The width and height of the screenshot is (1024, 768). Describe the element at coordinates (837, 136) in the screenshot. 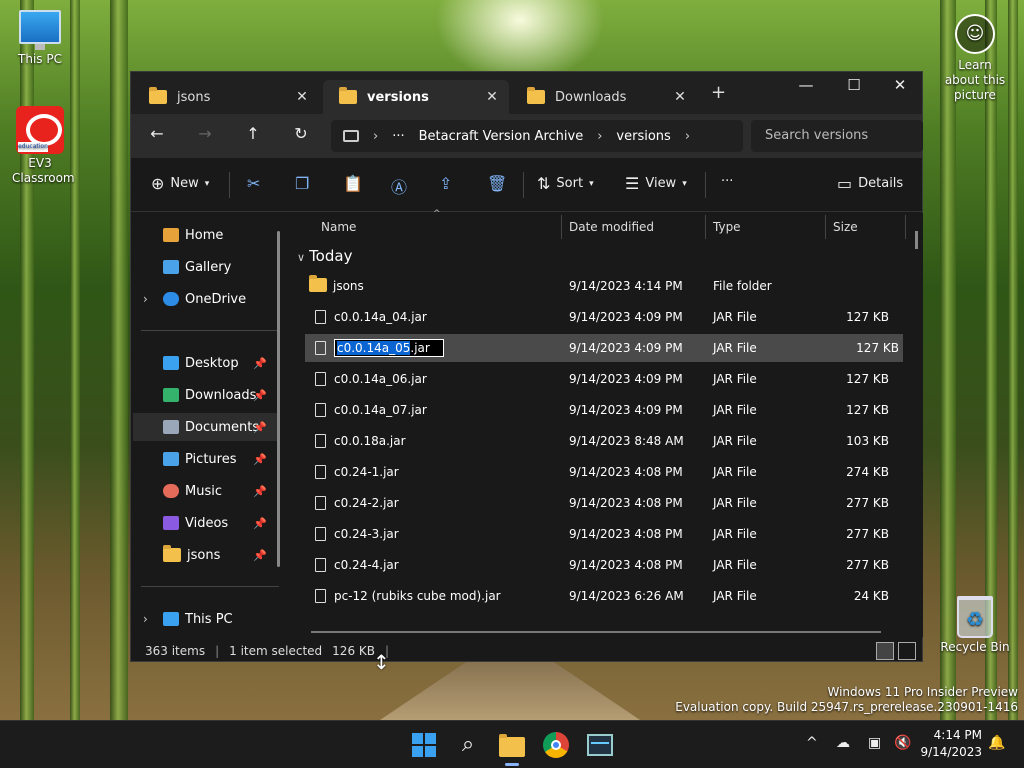

I see `search-input: Search versions` at that location.